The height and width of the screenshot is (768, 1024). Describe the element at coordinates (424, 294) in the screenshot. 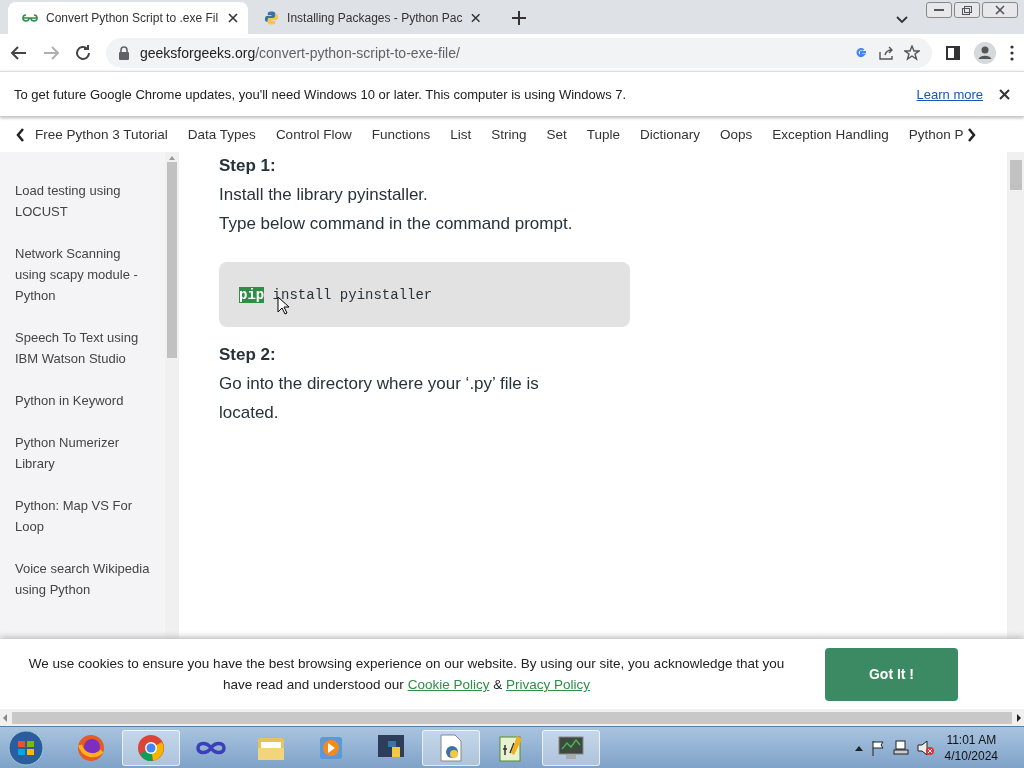

I see `code-block: pip install pyinstaller` at that location.